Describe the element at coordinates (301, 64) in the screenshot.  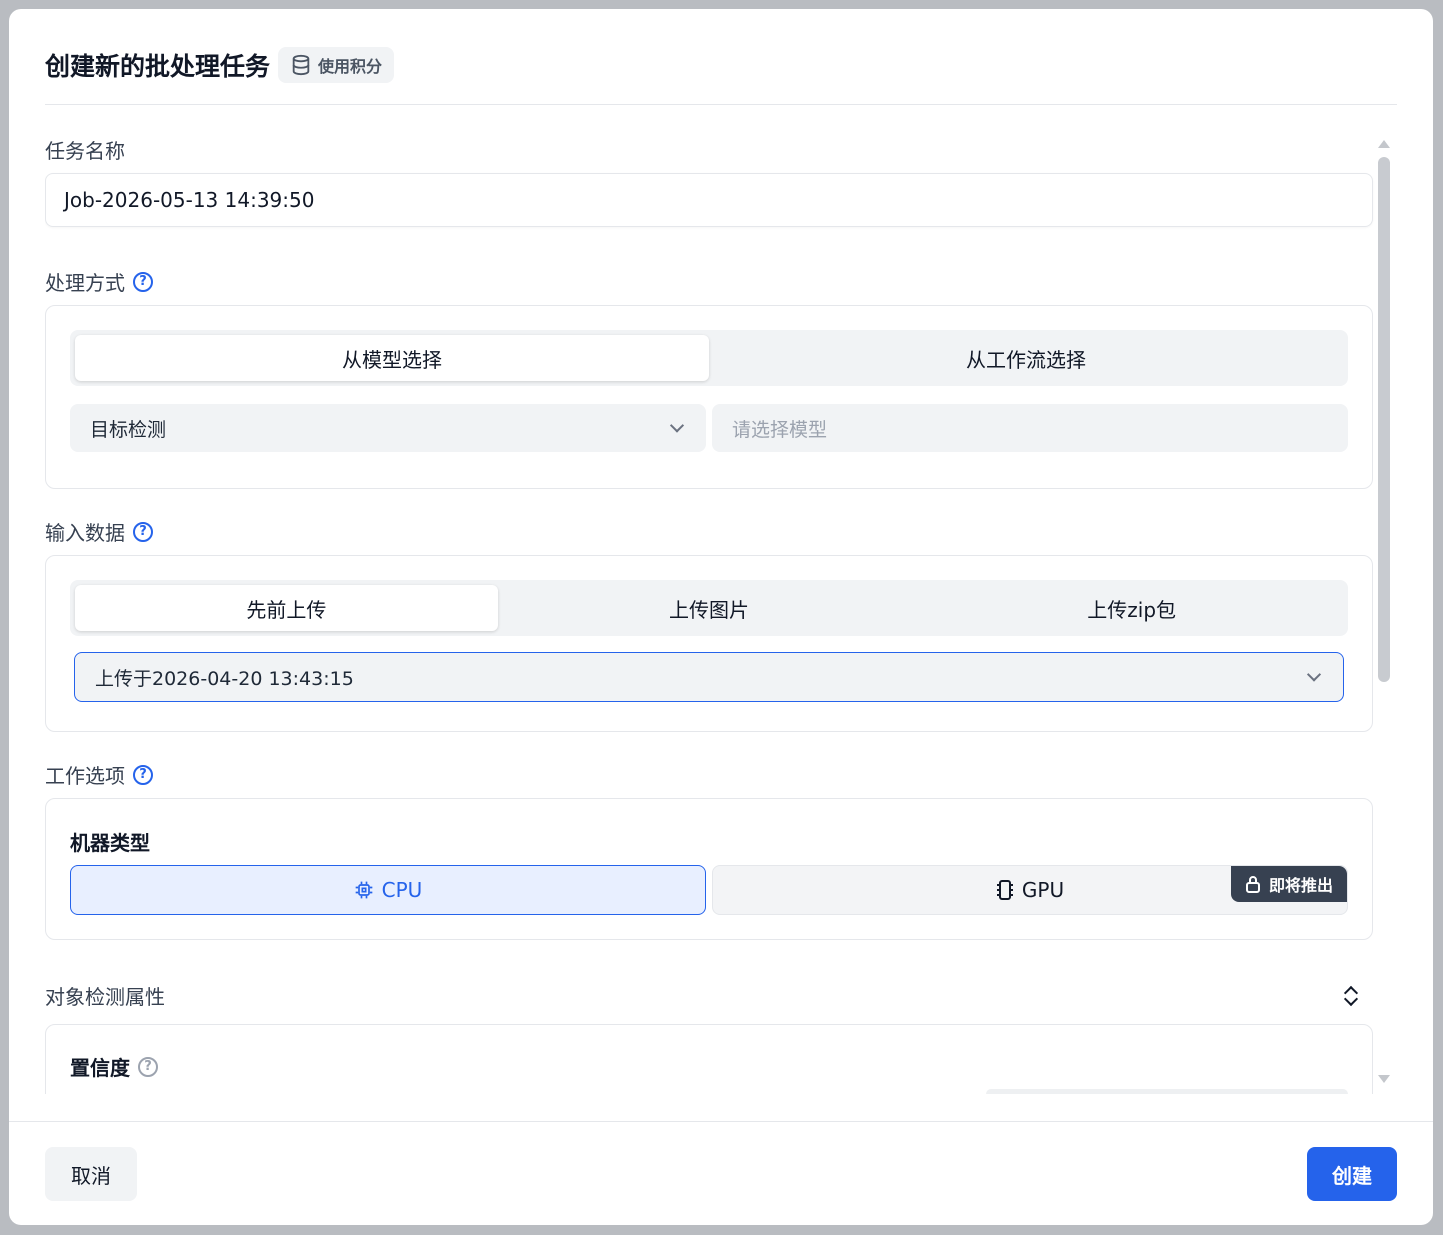
I see `database-icon` at that location.